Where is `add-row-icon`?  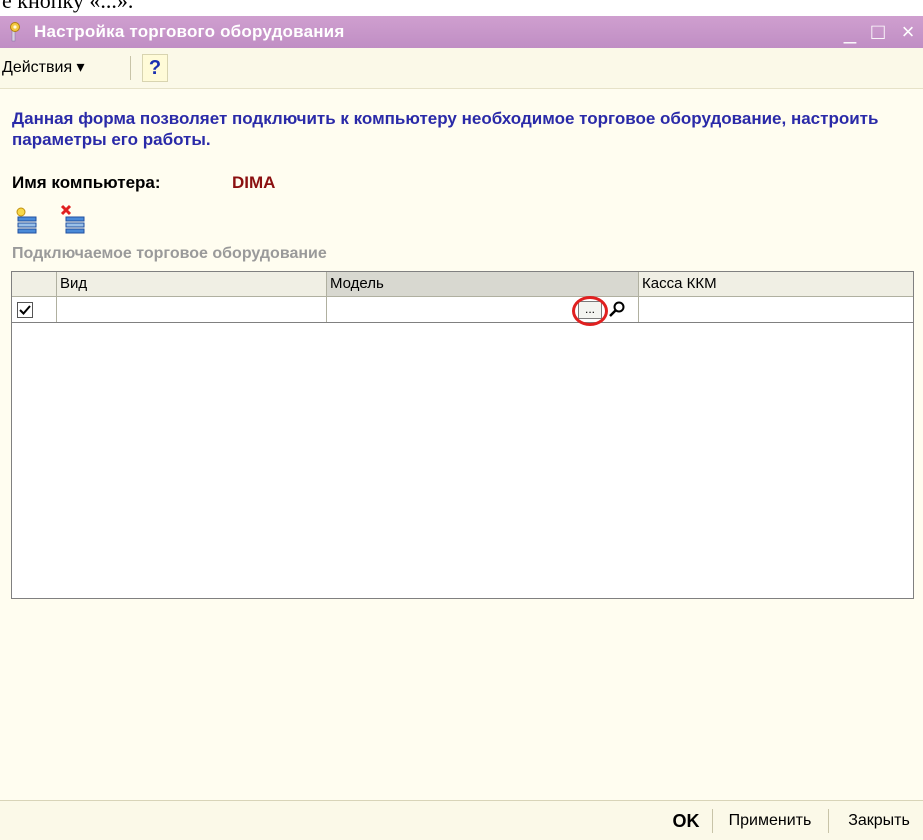
add-row-icon is located at coordinates (27, 220).